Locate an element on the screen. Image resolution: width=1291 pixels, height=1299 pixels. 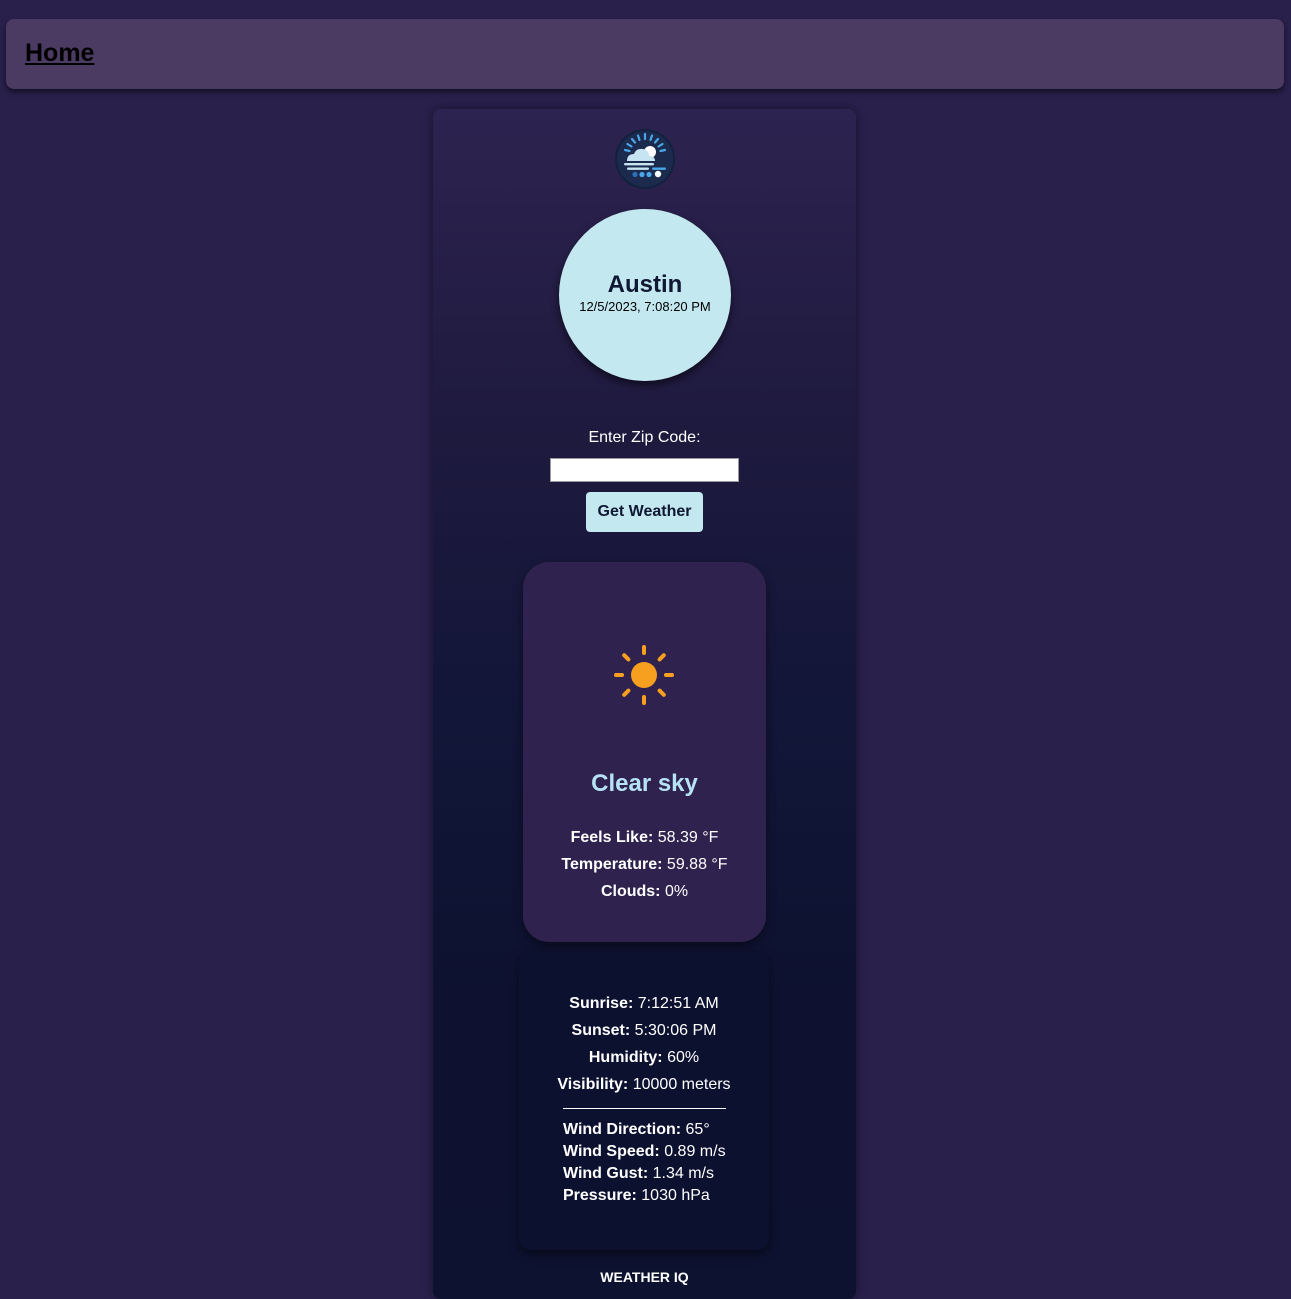
visibility-label: Visibility: is located at coordinates (593, 1084).